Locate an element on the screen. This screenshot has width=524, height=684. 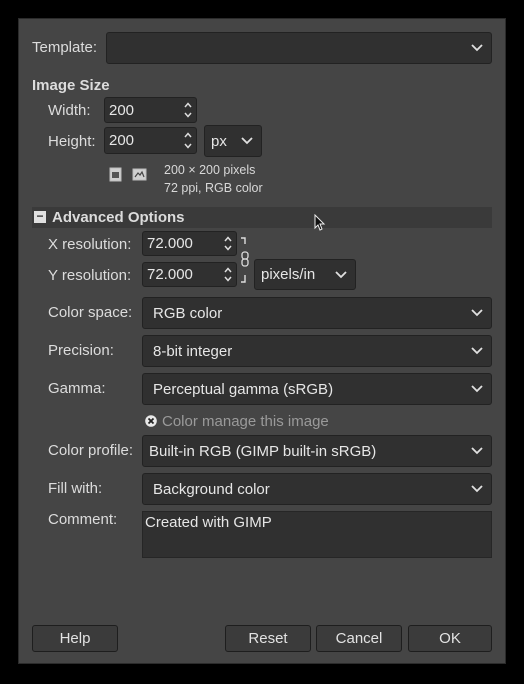
portrait-icon is located at coordinates (115, 174).